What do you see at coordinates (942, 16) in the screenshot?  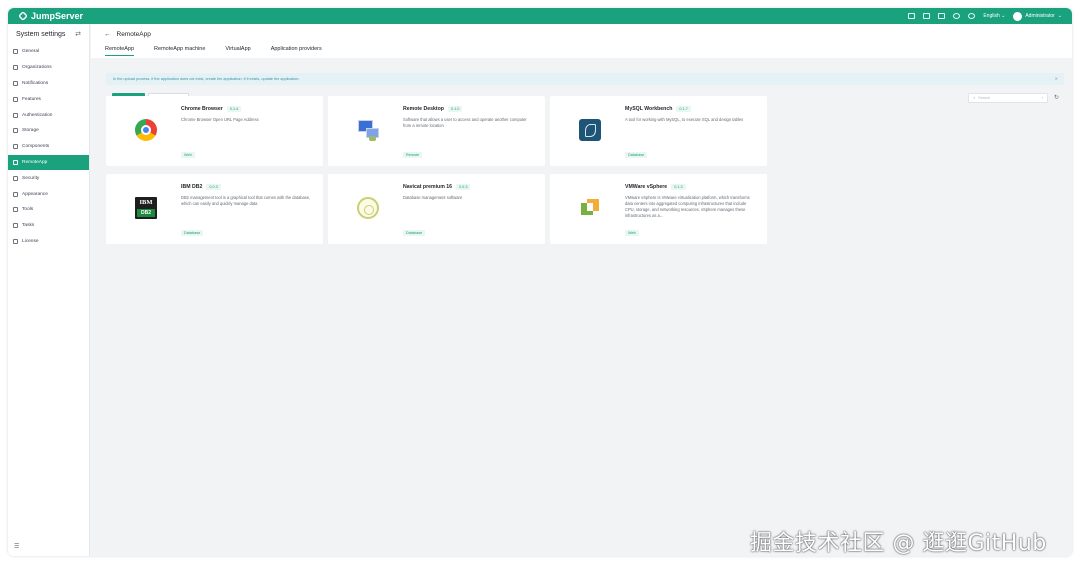 I see `monitor-icon` at bounding box center [942, 16].